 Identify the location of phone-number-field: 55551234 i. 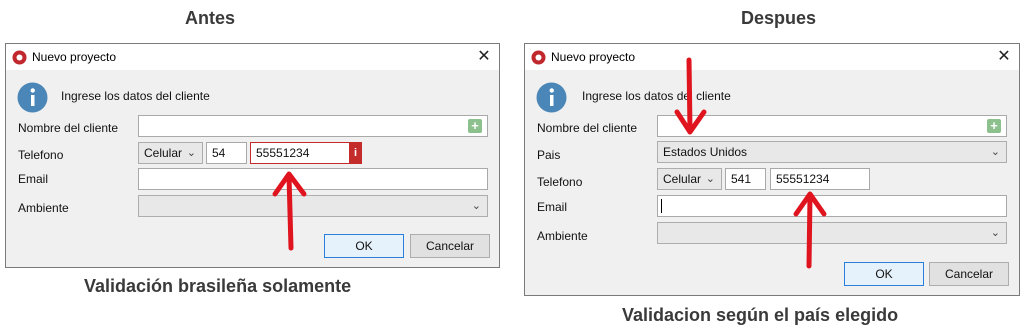
(306, 153).